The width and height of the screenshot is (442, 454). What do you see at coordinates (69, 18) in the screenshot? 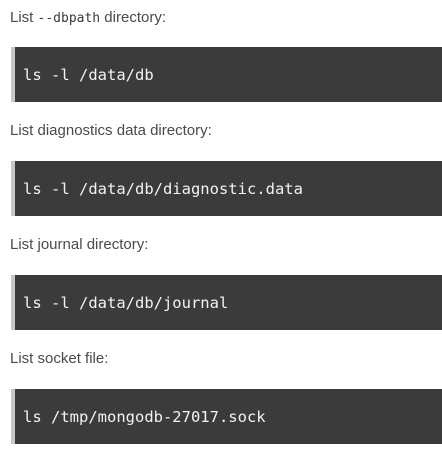
I see `inline-code-dbpath: --dbpath` at bounding box center [69, 18].